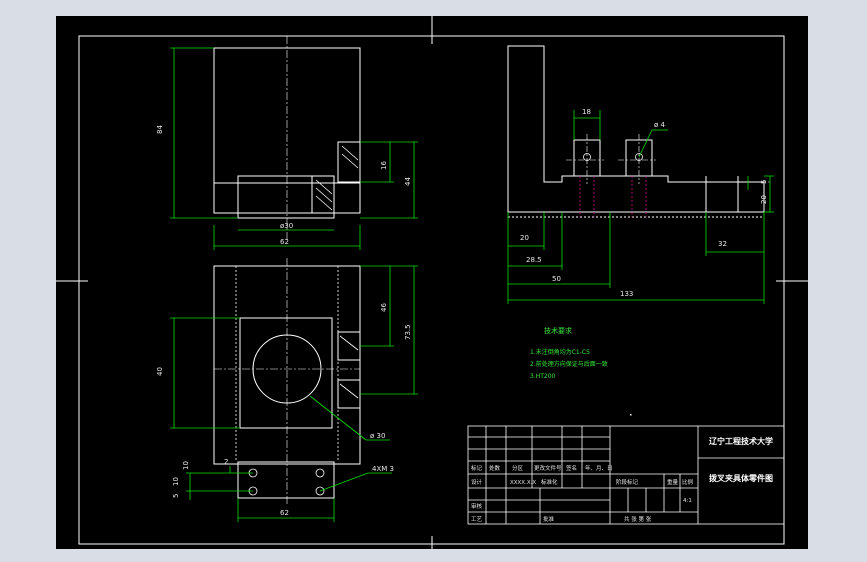  What do you see at coordinates (660, 125) in the screenshot?
I see `callout-hole: ø 4` at bounding box center [660, 125].